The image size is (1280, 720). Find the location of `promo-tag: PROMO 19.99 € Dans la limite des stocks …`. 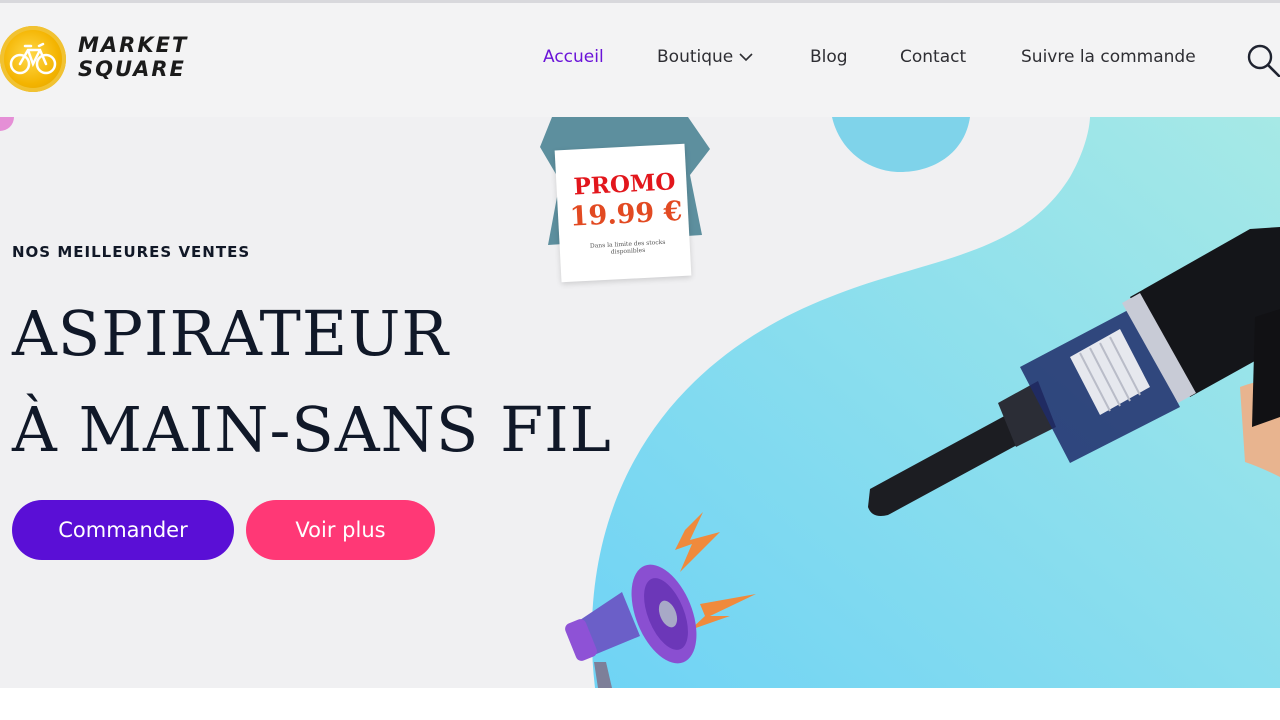

promo-tag: PROMO 19.99 € Dans la limite des stocks … is located at coordinates (630, 200).